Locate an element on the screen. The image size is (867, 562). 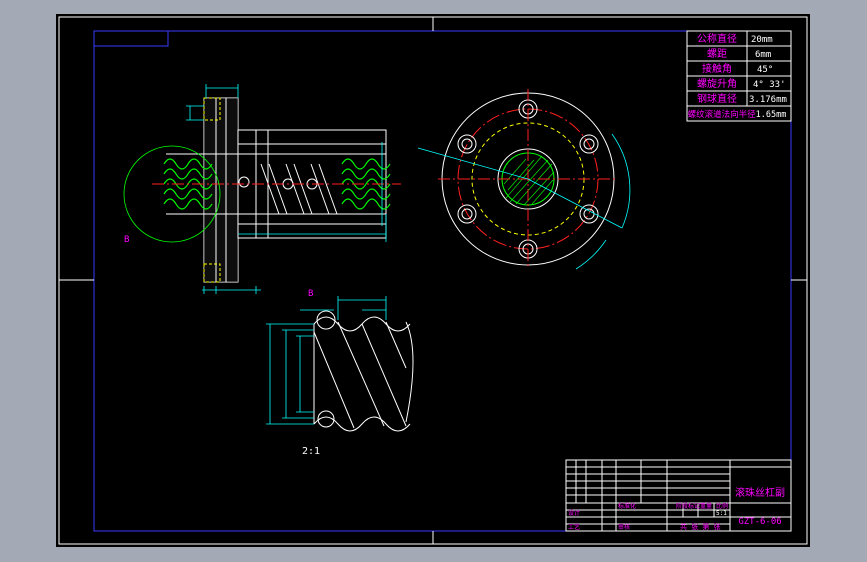
spec-row-6: 螺纹滚道法向半径1.65mm is located at coordinates (737, 114).